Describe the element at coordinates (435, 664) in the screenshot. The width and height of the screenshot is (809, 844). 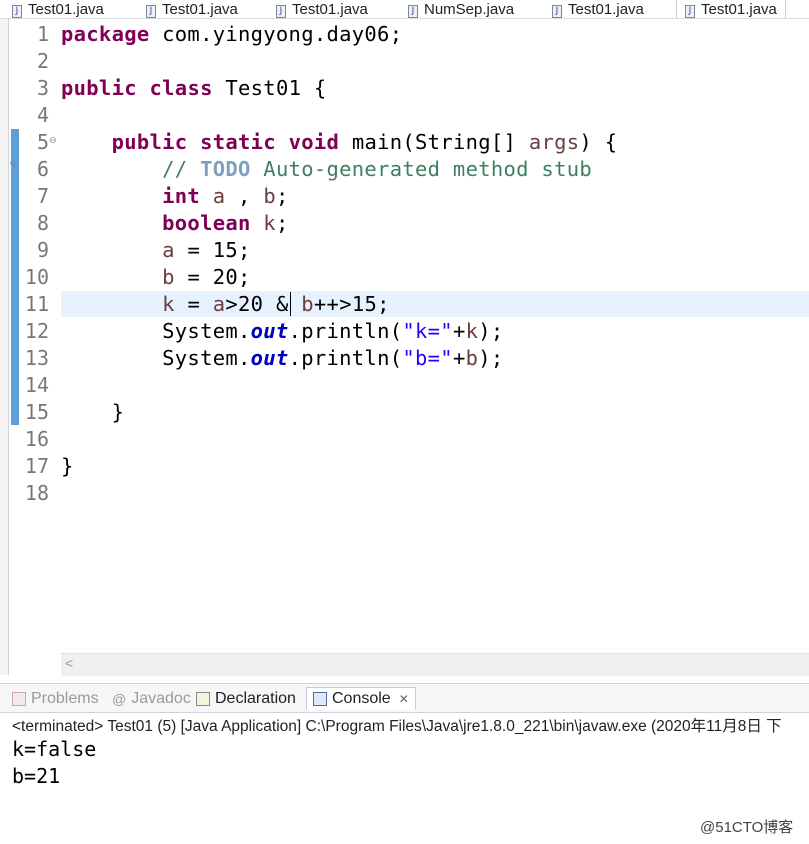
I see `horizontal-scrollbar: <` at that location.